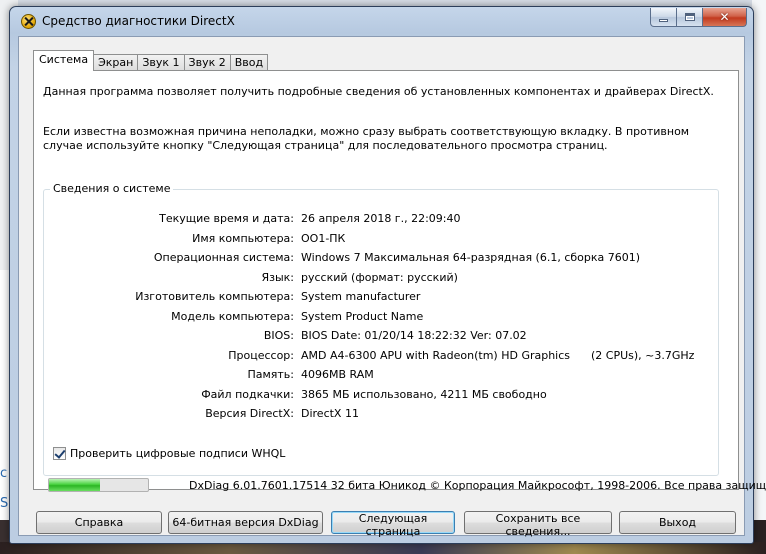 The height and width of the screenshot is (554, 766). I want to click on info-label: BIOS:, so click(278, 335).